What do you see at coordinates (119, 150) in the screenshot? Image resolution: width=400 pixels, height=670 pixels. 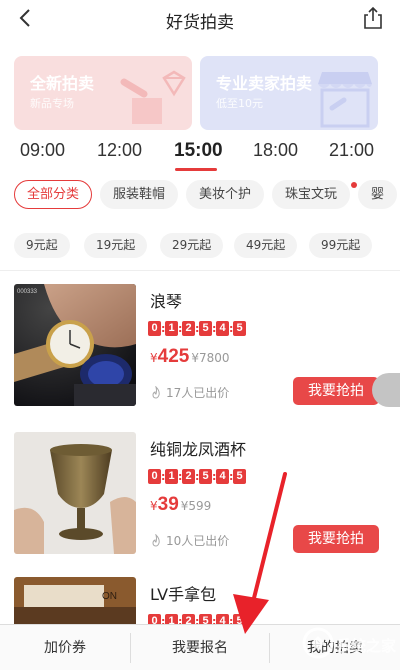 I see `tab-1200: 12:00` at bounding box center [119, 150].